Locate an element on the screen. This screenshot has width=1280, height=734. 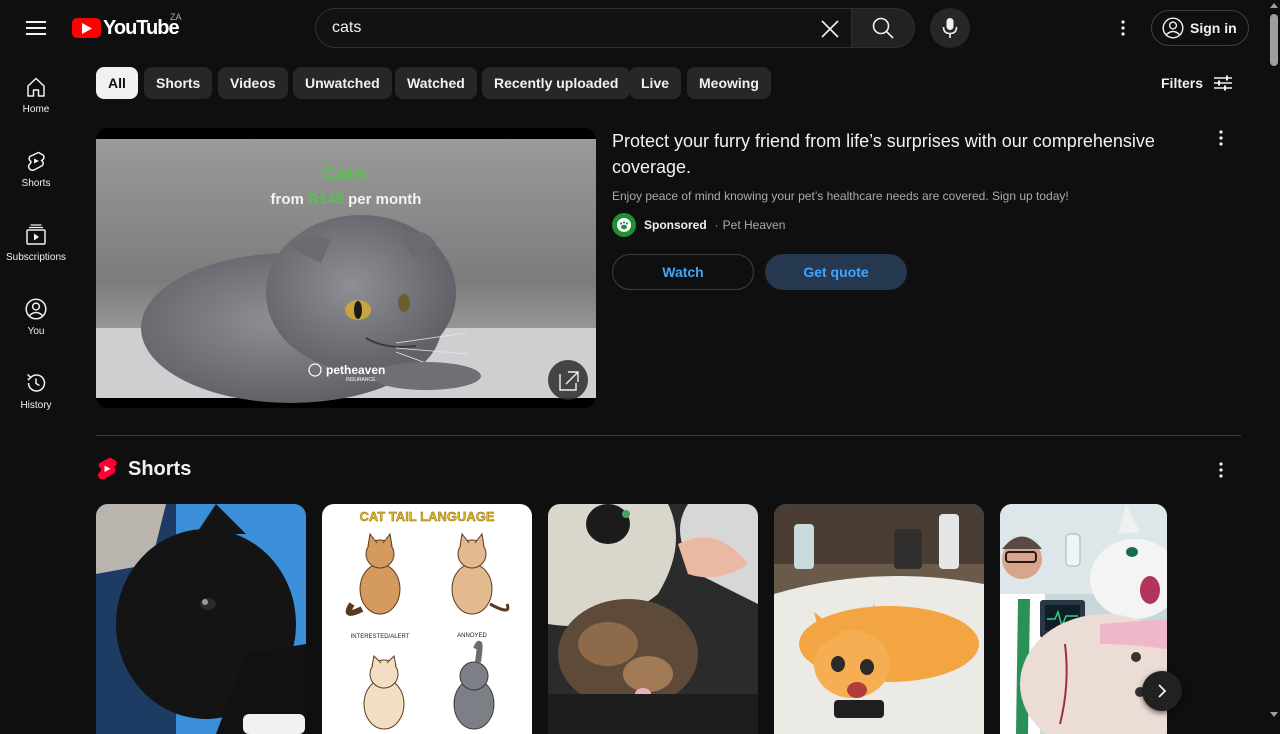
chip-all: All is located at coordinates (117, 83).